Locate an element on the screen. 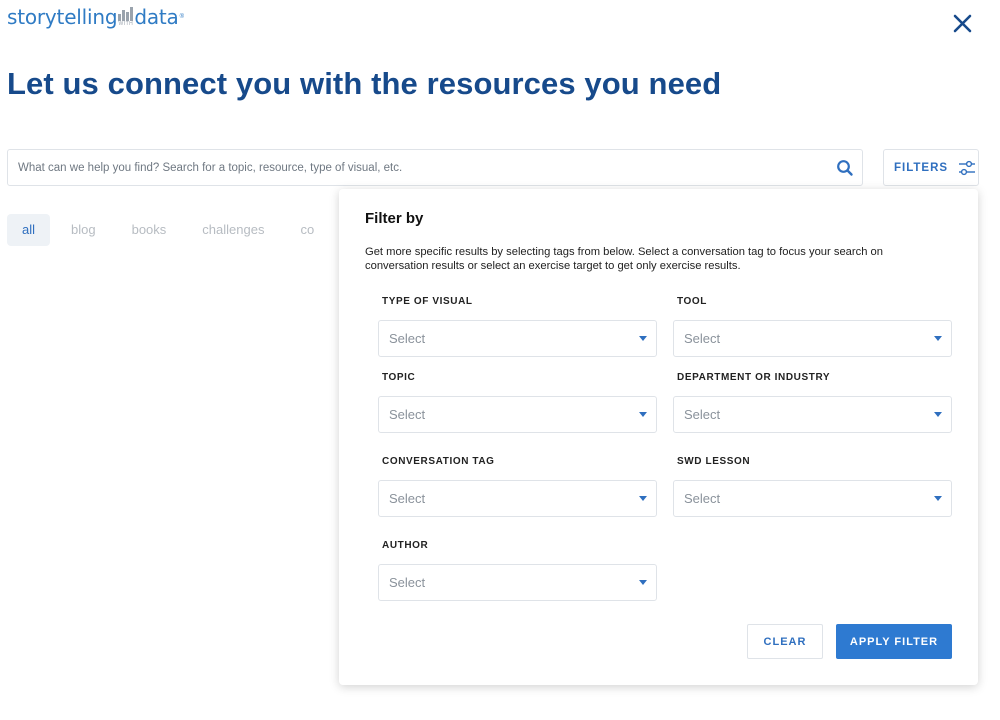 Image resolution: width=1000 pixels, height=720 pixels. filters-button: FILTERS is located at coordinates (931, 167).